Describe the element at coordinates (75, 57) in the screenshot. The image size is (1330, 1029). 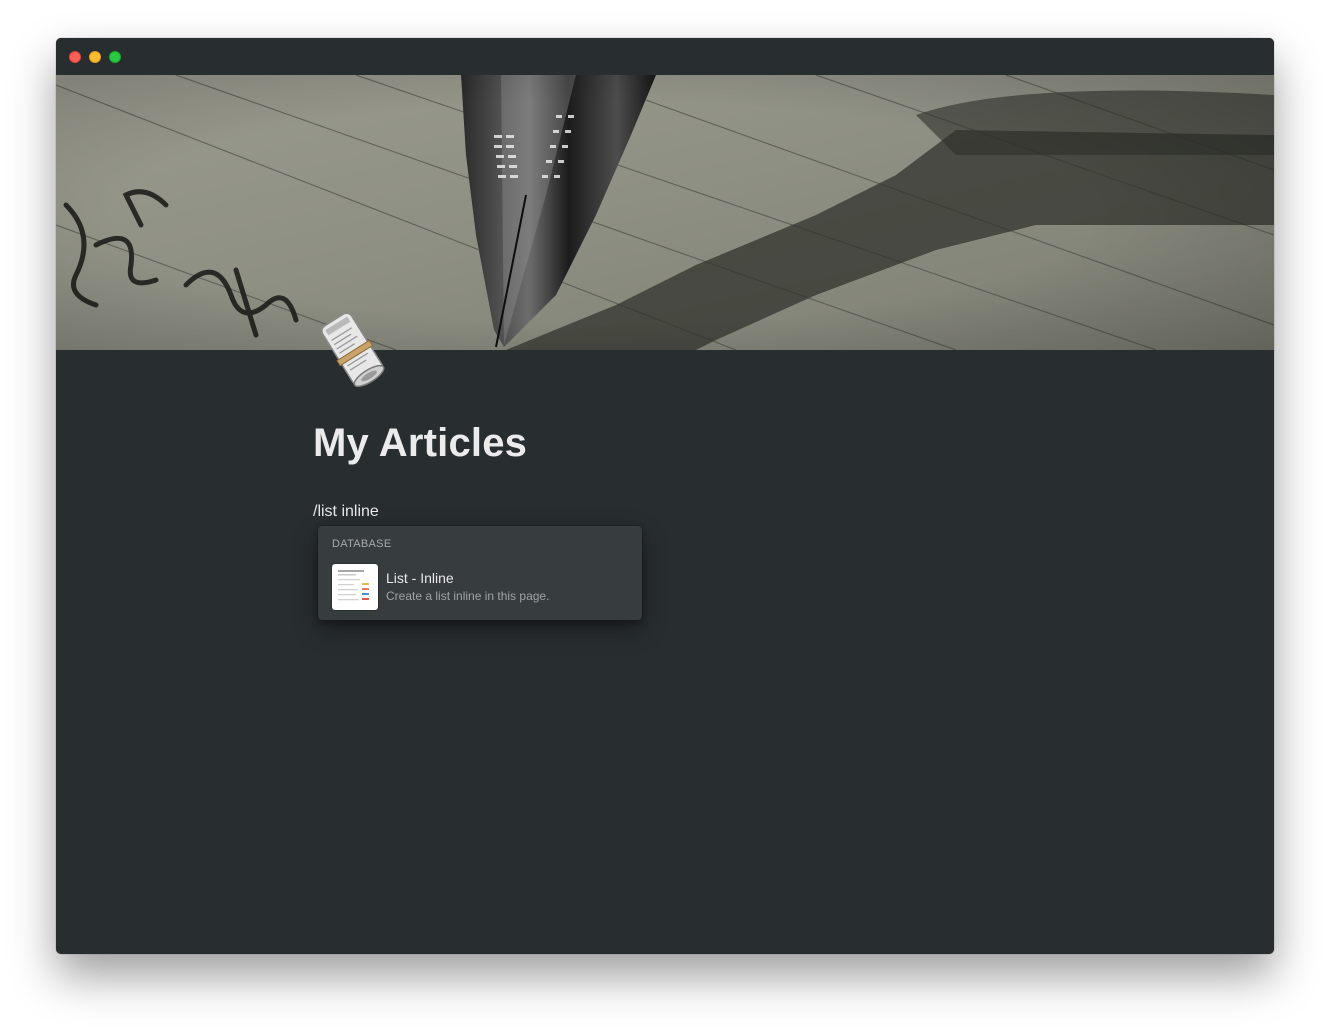
I see `close-window-button` at that location.